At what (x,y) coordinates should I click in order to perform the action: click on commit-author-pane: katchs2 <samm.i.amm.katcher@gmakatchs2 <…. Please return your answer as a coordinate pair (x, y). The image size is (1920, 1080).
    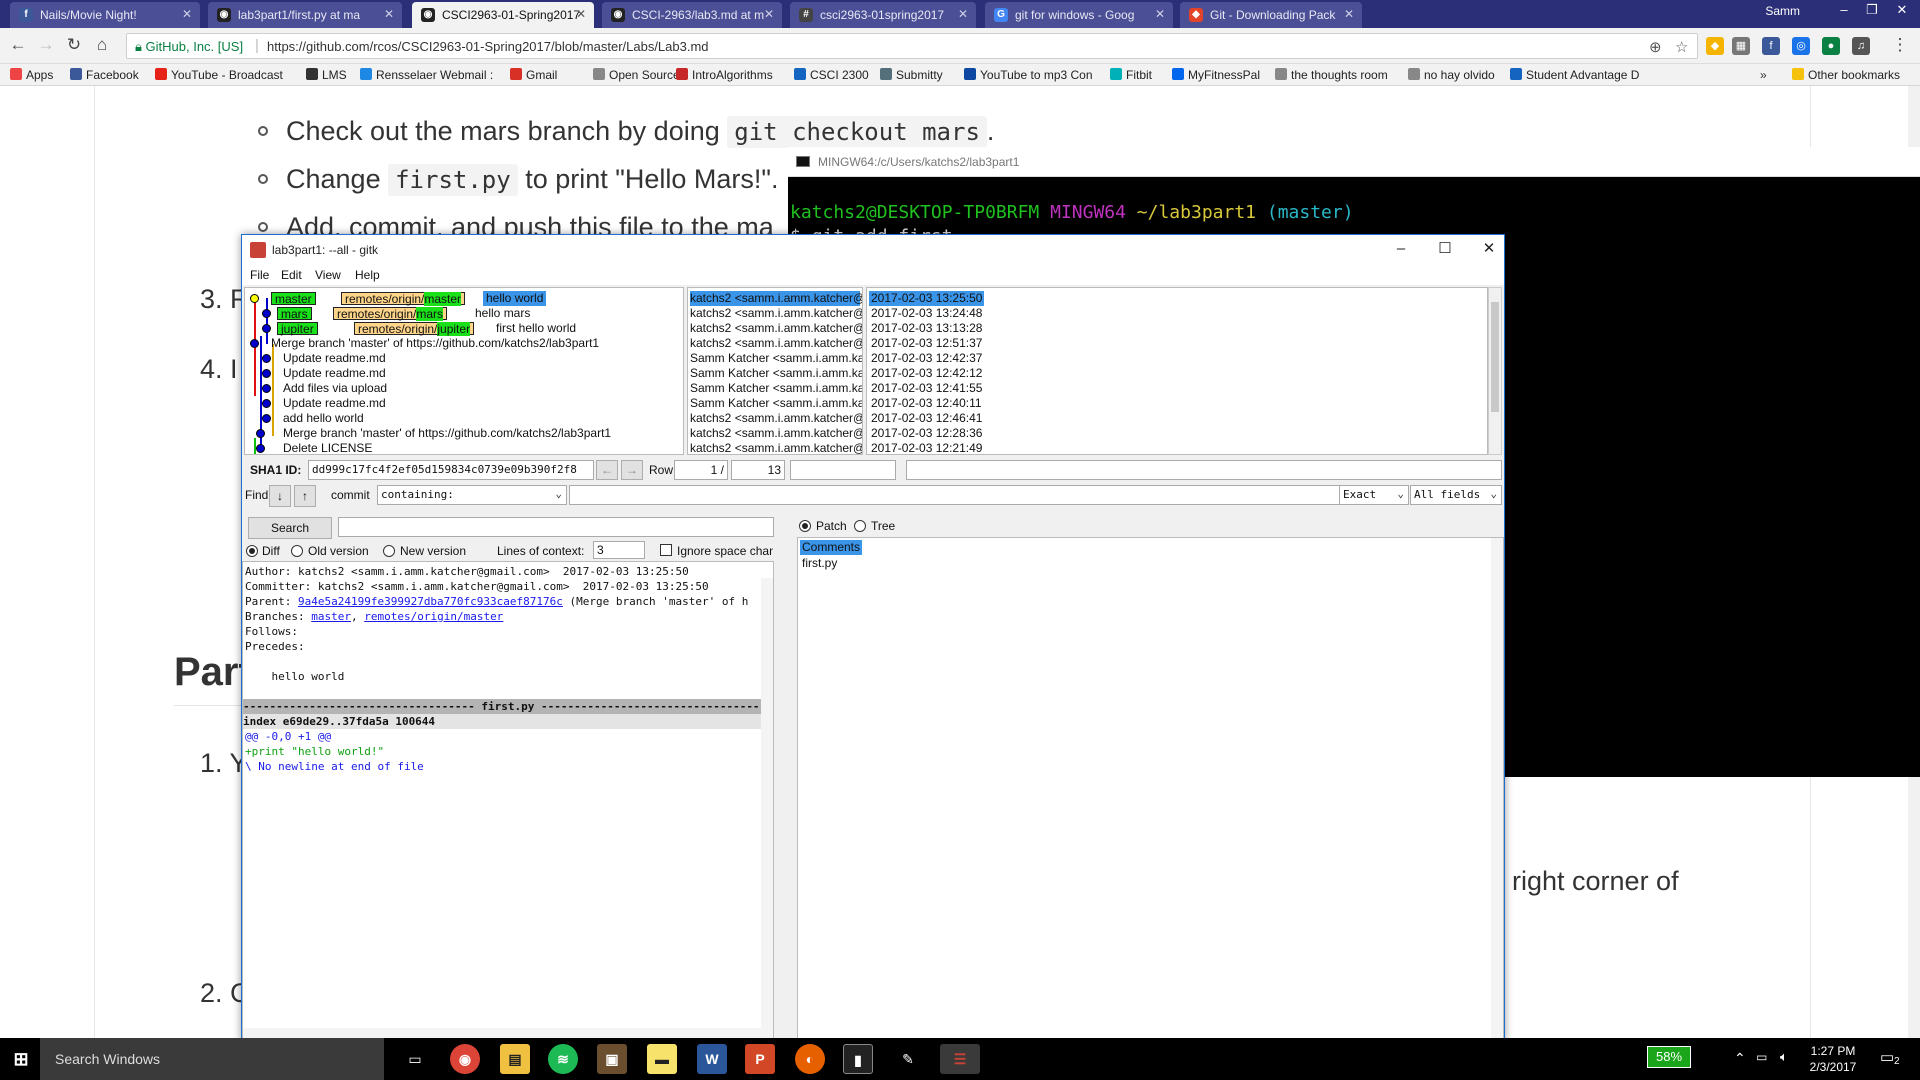
    Looking at the image, I should click on (775, 371).